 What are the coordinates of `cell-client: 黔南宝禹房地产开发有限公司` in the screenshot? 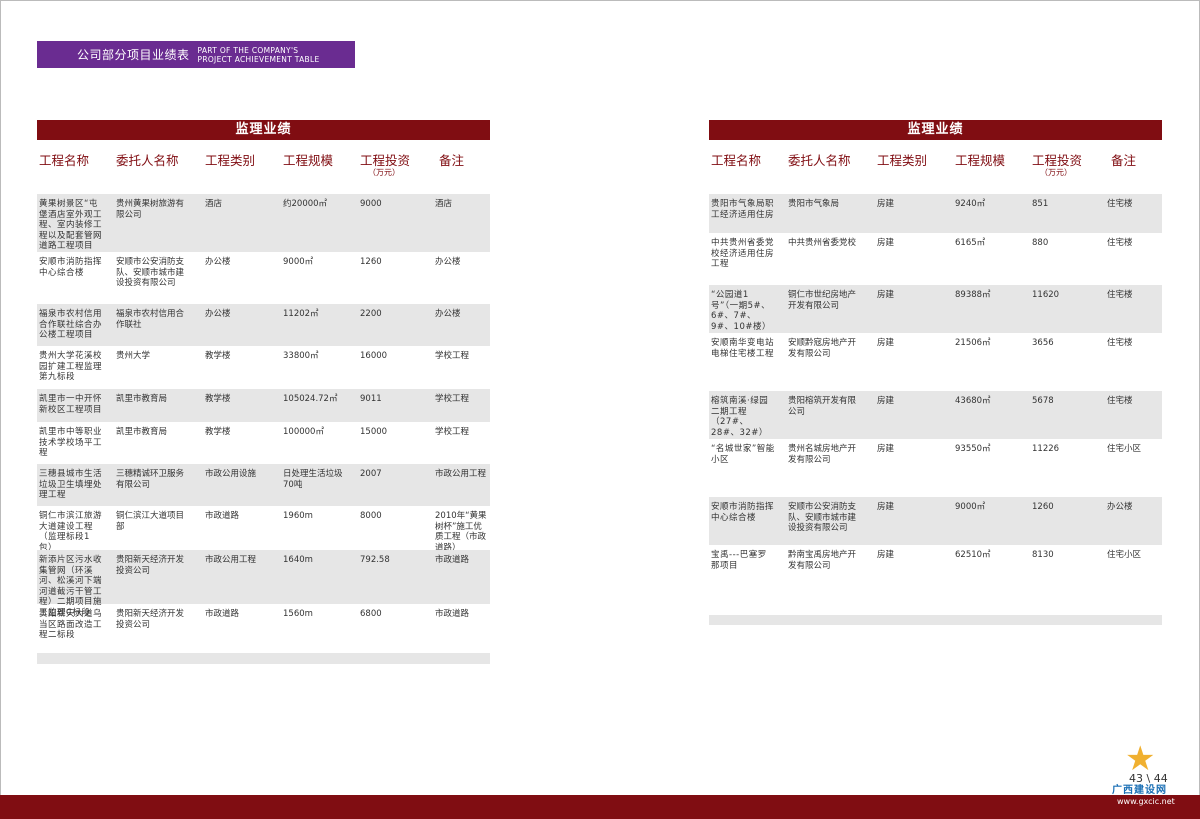 It's located at (822, 560).